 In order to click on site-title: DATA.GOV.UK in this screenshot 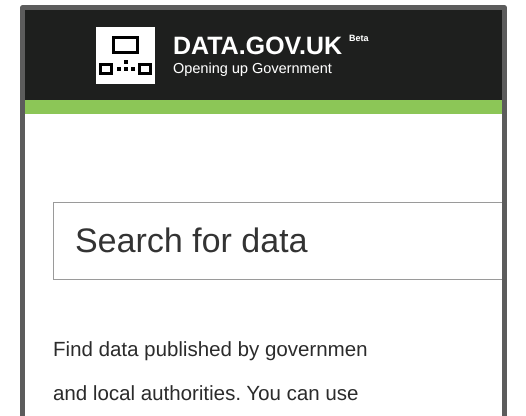, I will do `click(257, 46)`.